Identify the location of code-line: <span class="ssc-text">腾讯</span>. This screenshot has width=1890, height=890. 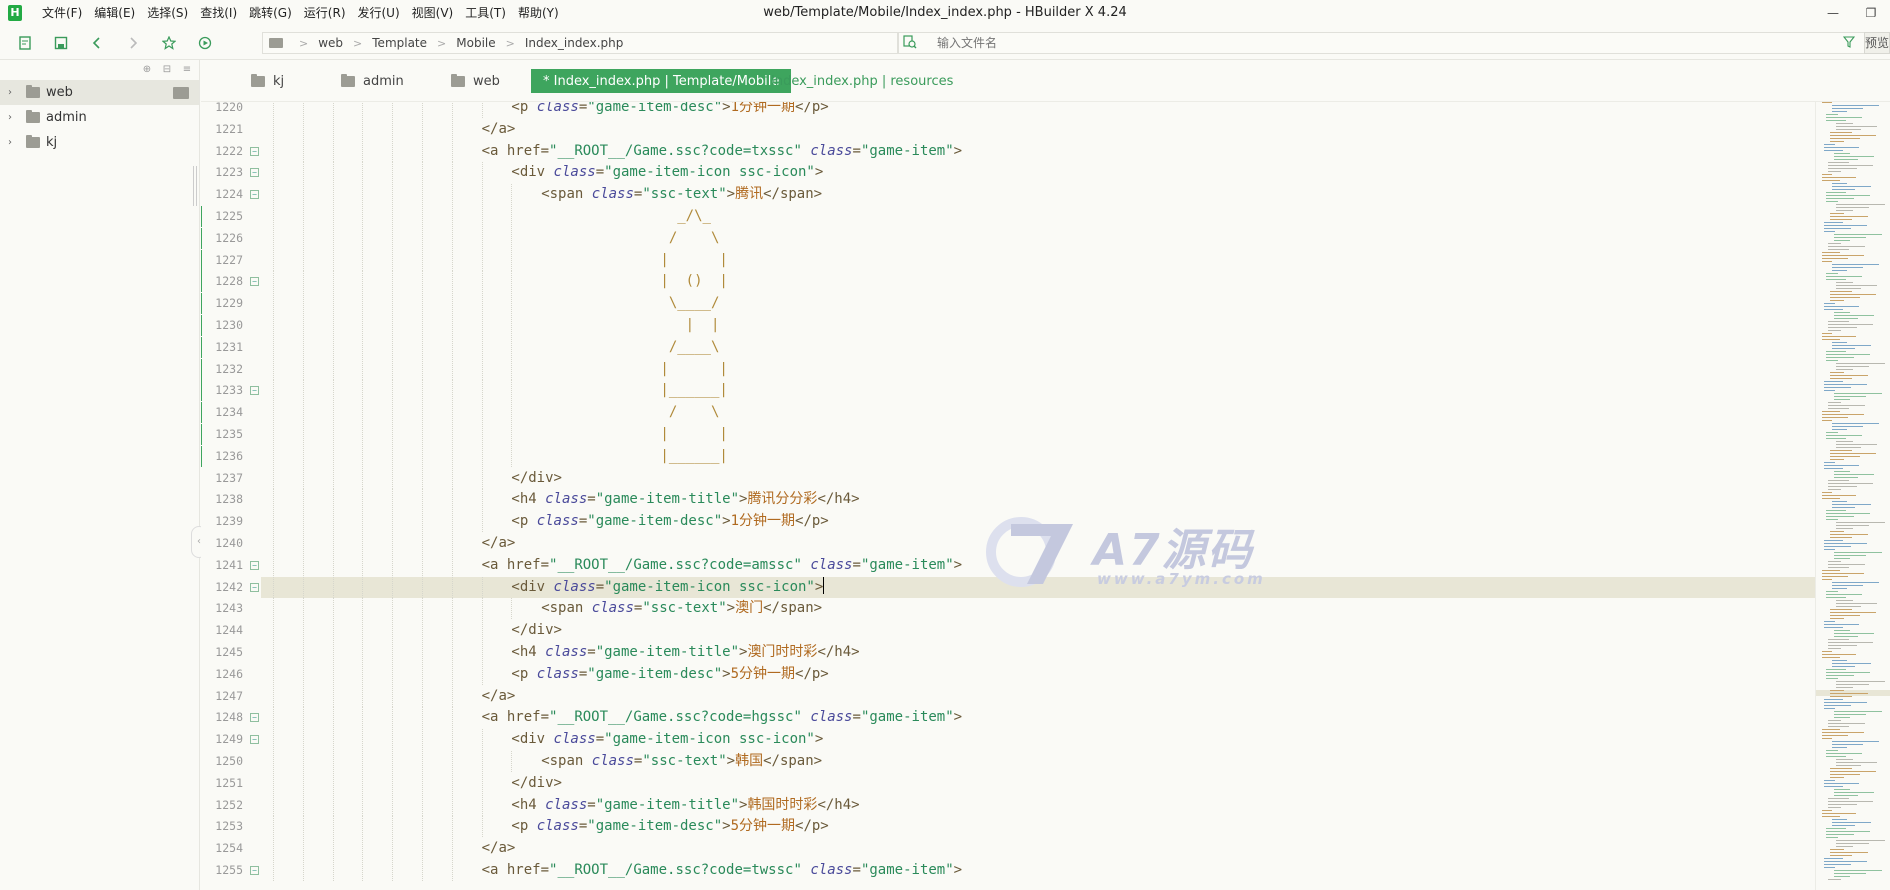
(1038, 195).